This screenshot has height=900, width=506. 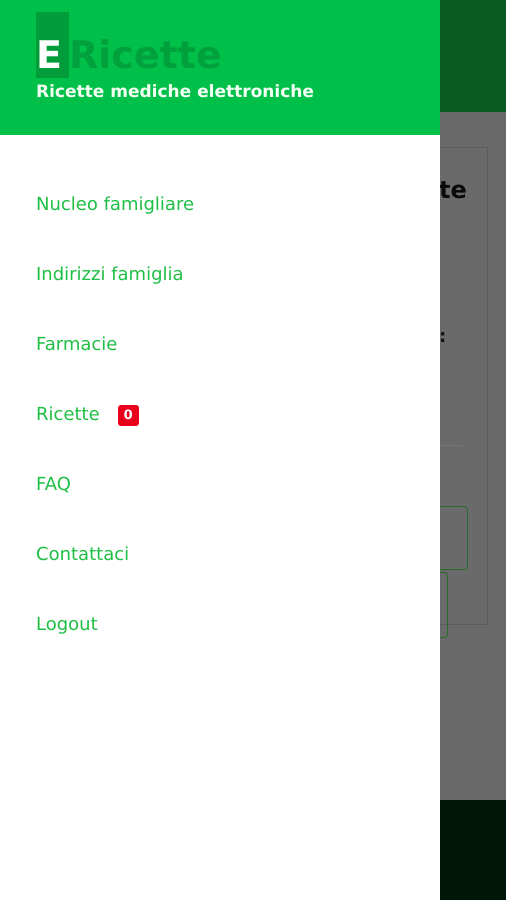 I want to click on field-label: :, so click(x=442, y=336).